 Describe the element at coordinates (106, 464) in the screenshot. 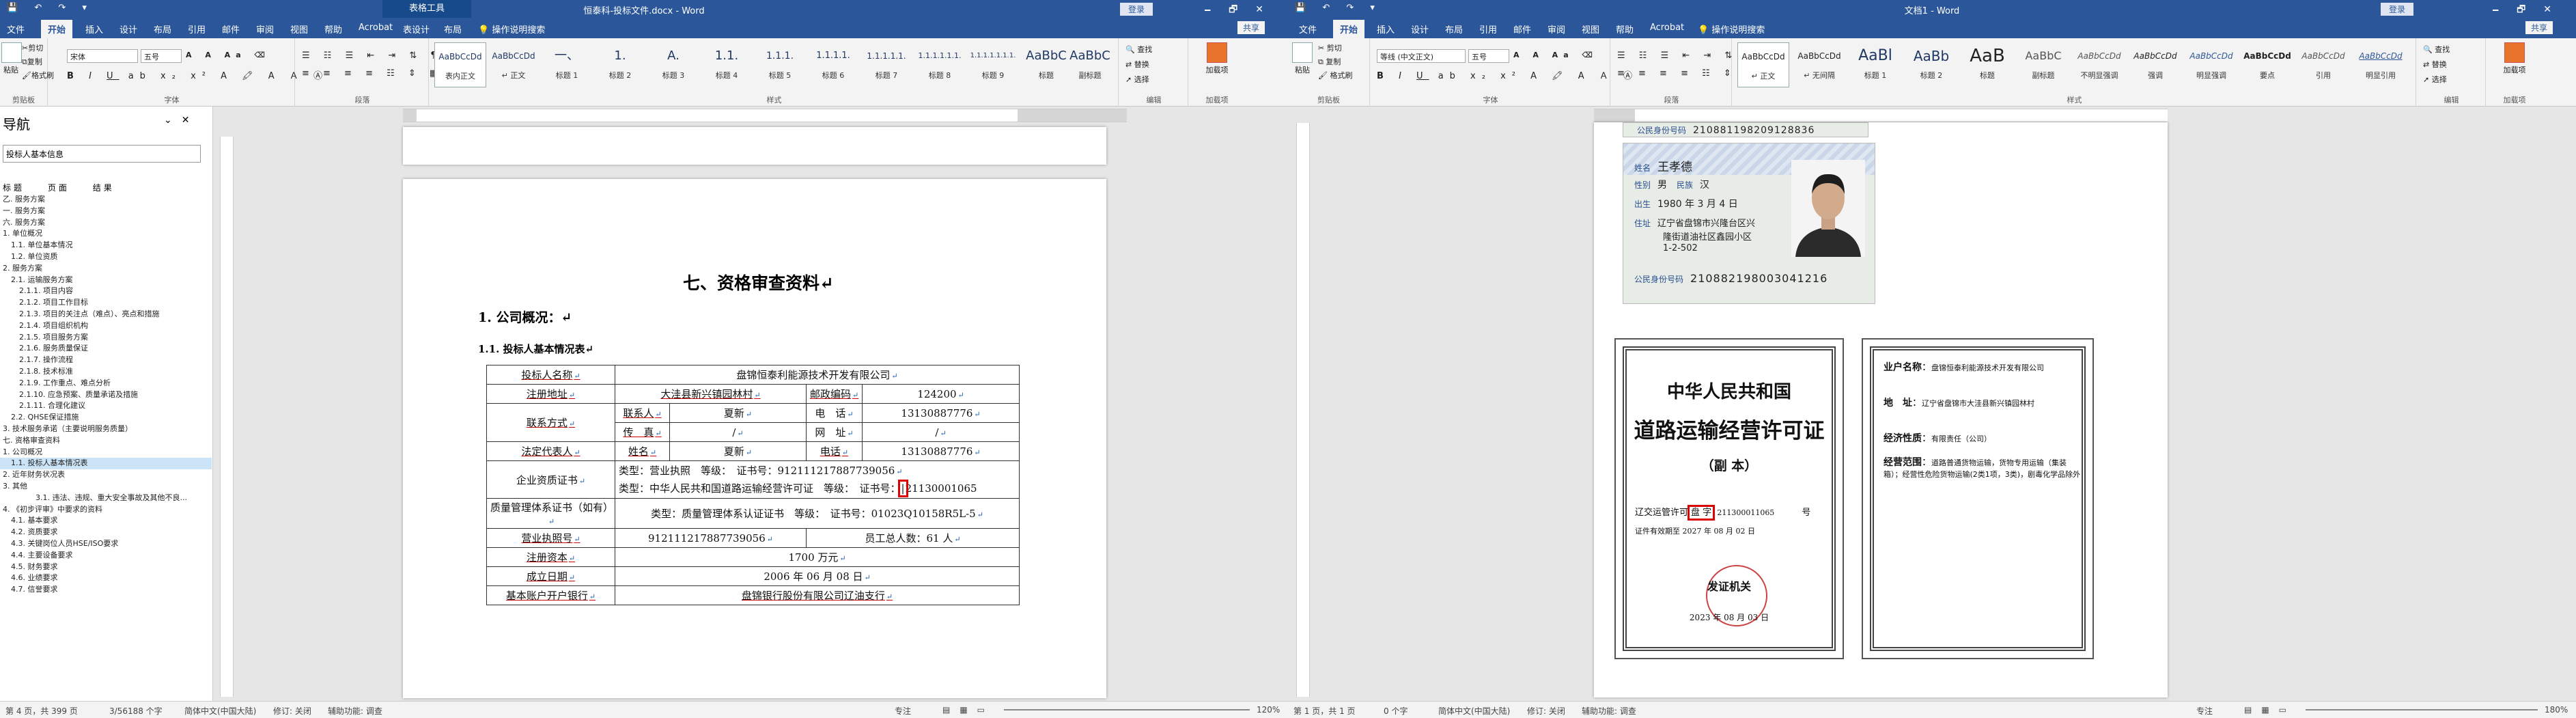

I see `nav-tree-item: 1.1. 投标人基本情况表` at that location.